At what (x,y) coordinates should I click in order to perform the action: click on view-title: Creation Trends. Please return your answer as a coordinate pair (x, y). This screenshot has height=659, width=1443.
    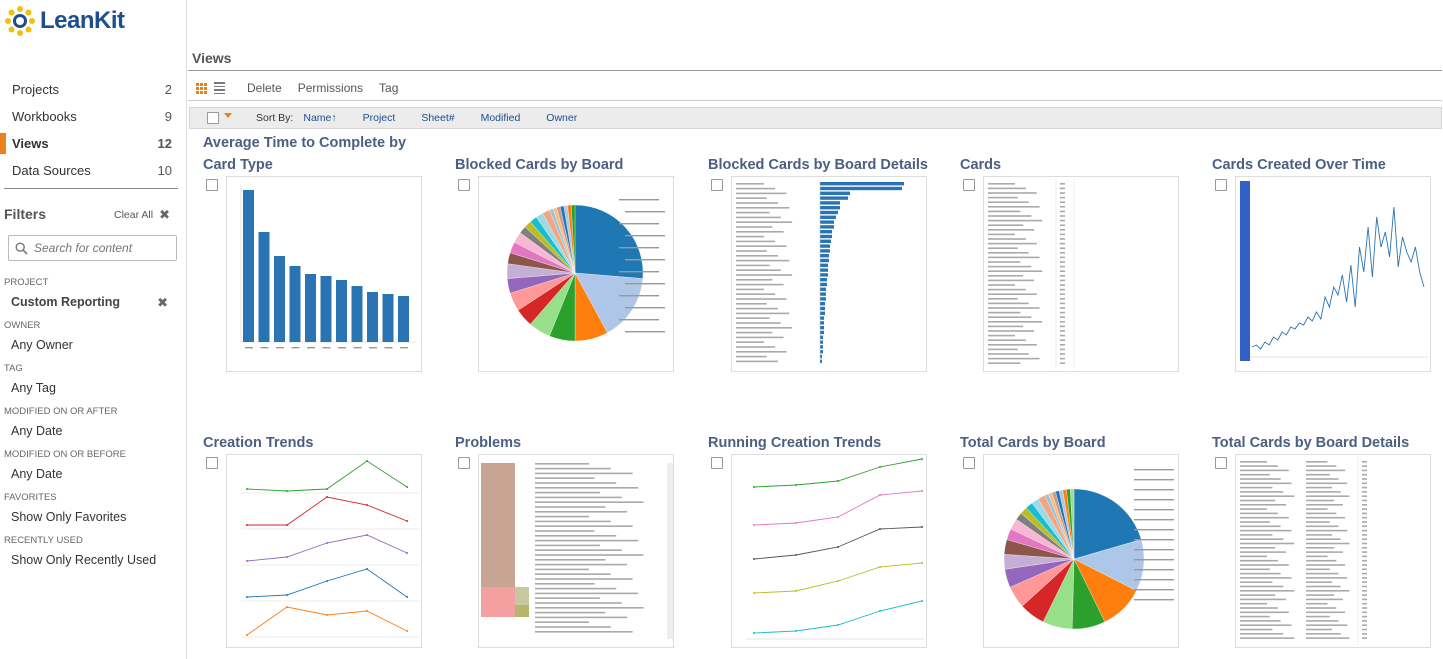
    Looking at the image, I should click on (258, 443).